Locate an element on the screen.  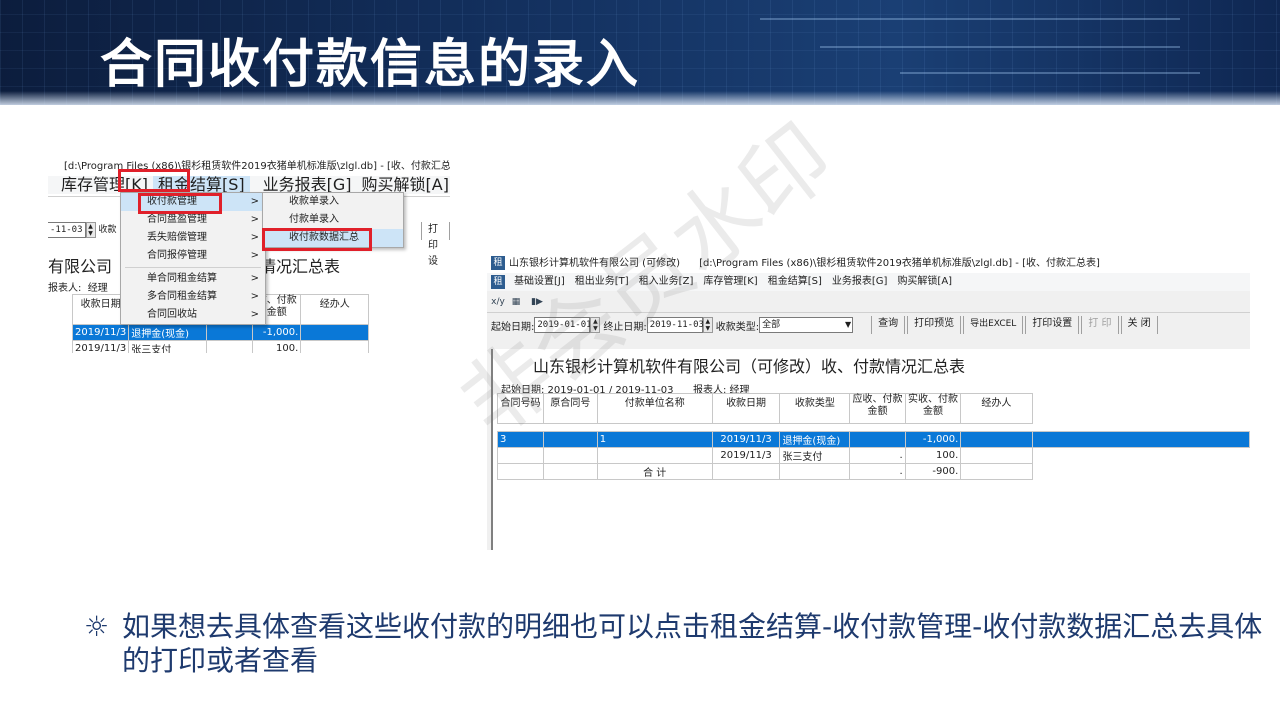
crop-reporter-value: 经理 is located at coordinates (97, 288).